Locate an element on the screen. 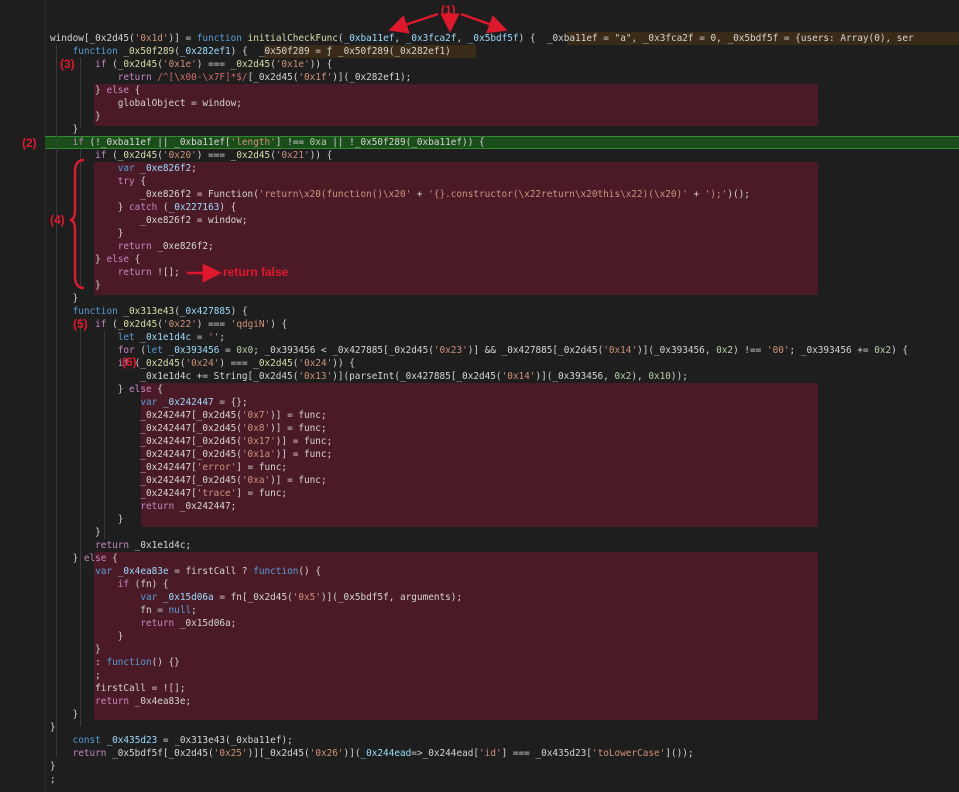 The image size is (959, 792). code-token: fn = is located at coordinates (109, 610).